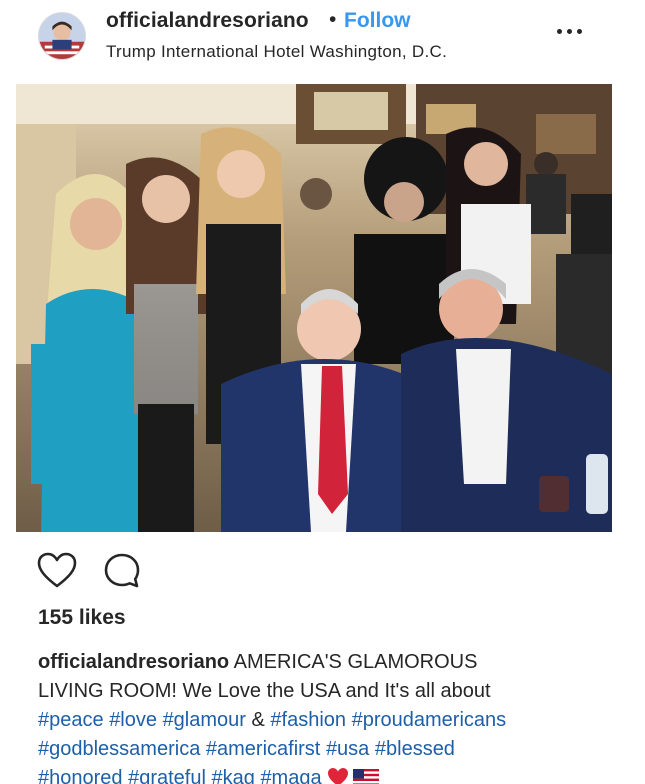  What do you see at coordinates (347, 749) in the screenshot?
I see `hashtag: #usa` at bounding box center [347, 749].